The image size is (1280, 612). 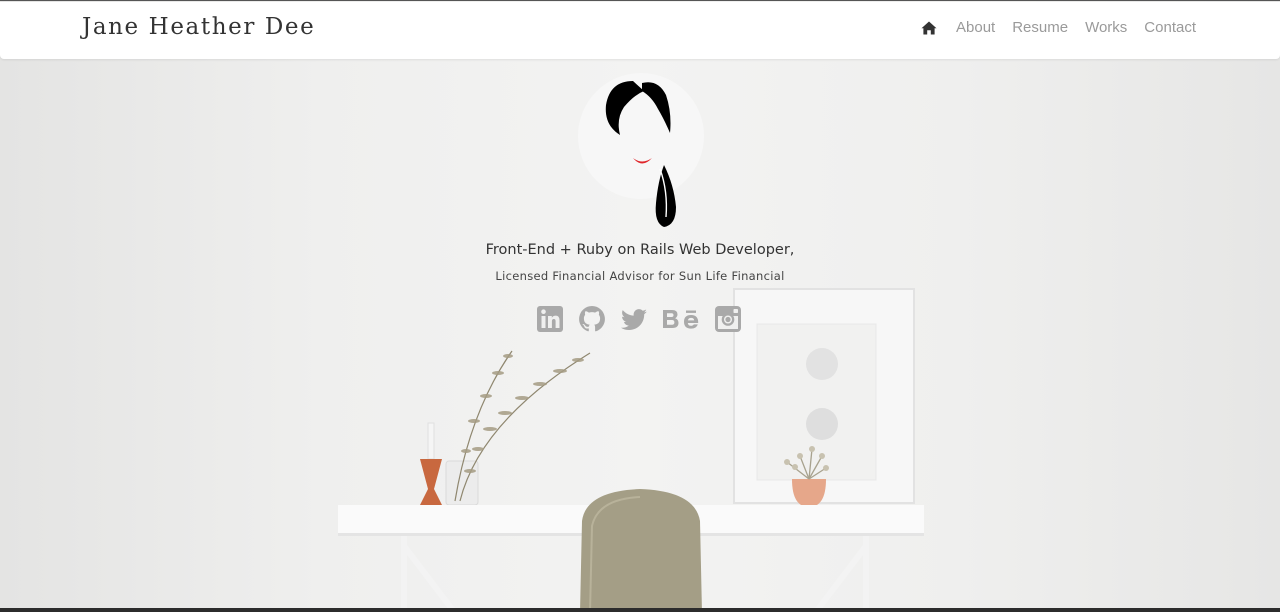 I want to click on headline: Front-End + Ruby on Rails Web Developer,, so click(x=640, y=250).